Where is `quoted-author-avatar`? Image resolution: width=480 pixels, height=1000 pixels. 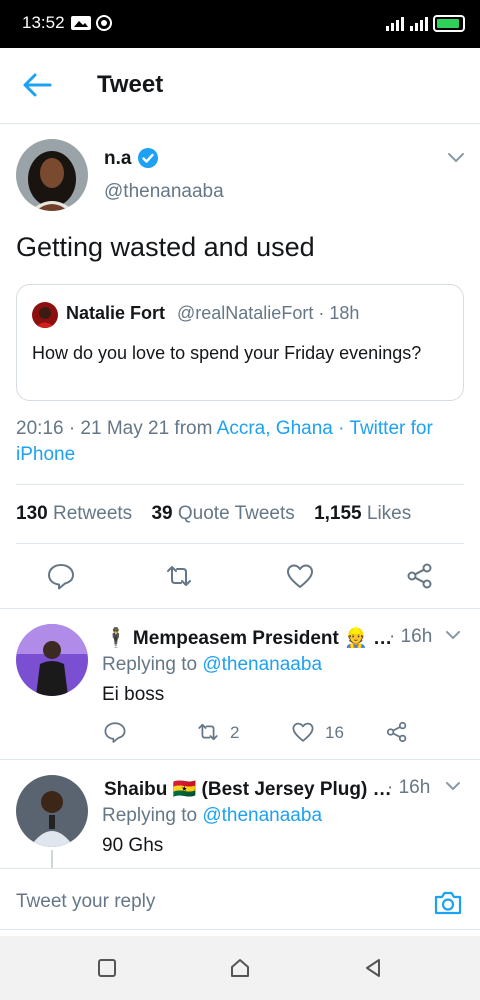
quoted-author-avatar is located at coordinates (45, 315).